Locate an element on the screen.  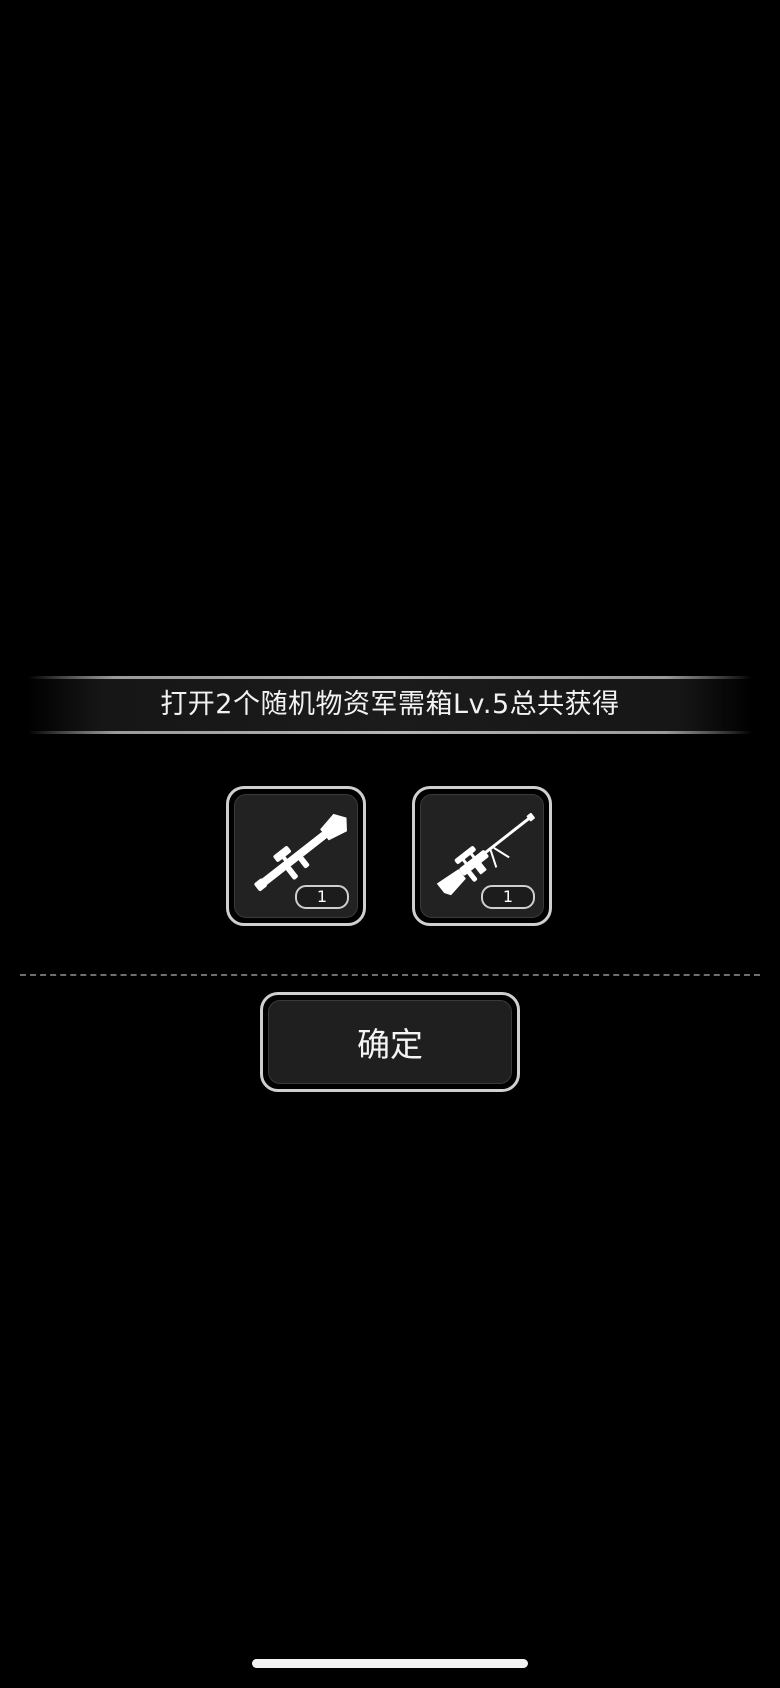
confirm-button-label: 确定 is located at coordinates (390, 1044).